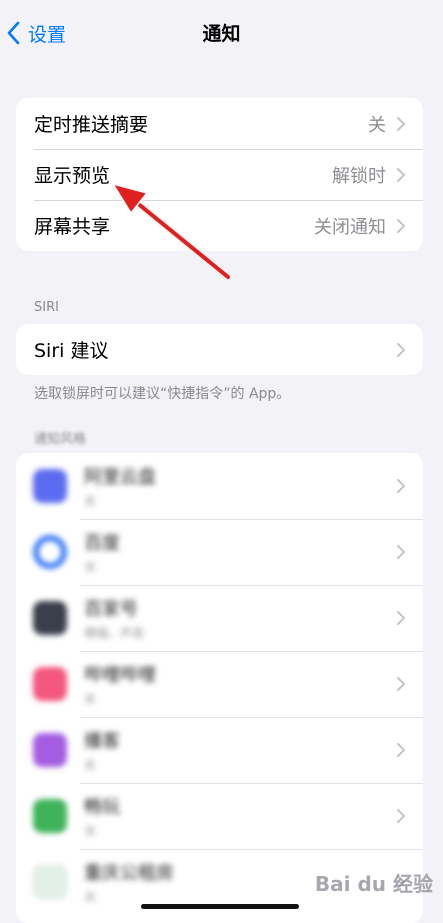 The image size is (443, 923). I want to click on scheduled-summary-row: 定时推送摘要 关, so click(219, 123).